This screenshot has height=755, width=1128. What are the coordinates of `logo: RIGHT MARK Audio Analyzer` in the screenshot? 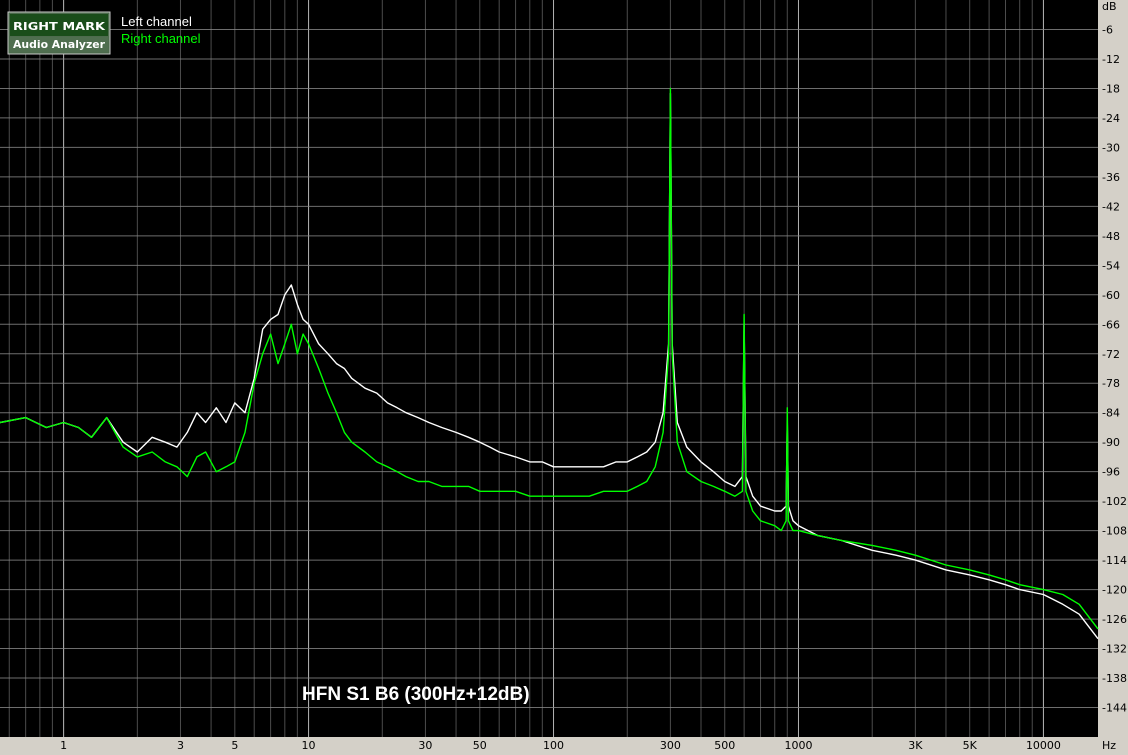 It's located at (59, 33).